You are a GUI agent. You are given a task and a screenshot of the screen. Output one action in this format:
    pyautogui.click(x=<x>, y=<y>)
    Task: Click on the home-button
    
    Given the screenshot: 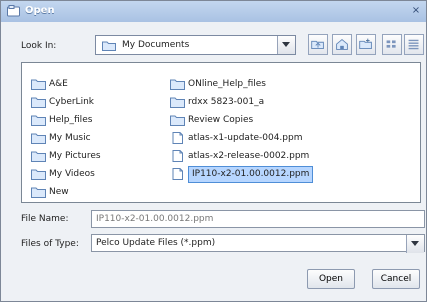 What is the action you would take?
    pyautogui.click(x=342, y=44)
    